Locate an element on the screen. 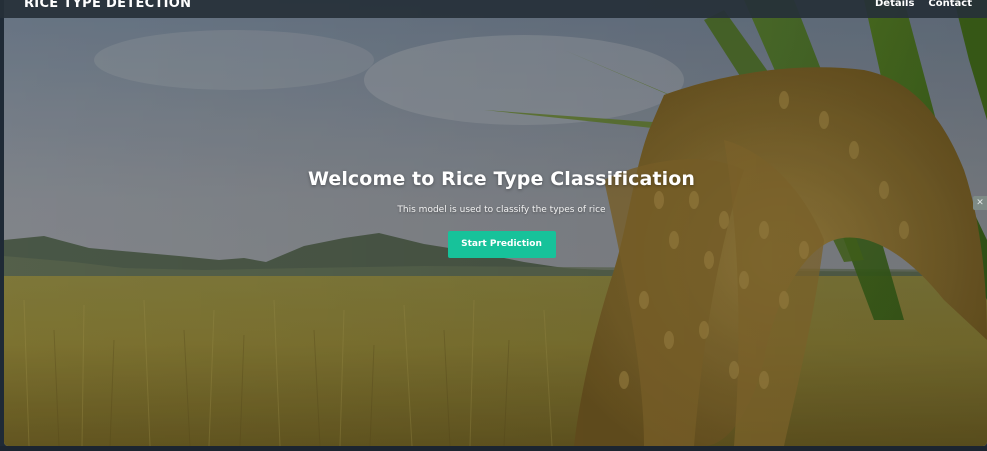 Image resolution: width=987 pixels, height=451 pixels. close-icon: ✕ is located at coordinates (980, 203).